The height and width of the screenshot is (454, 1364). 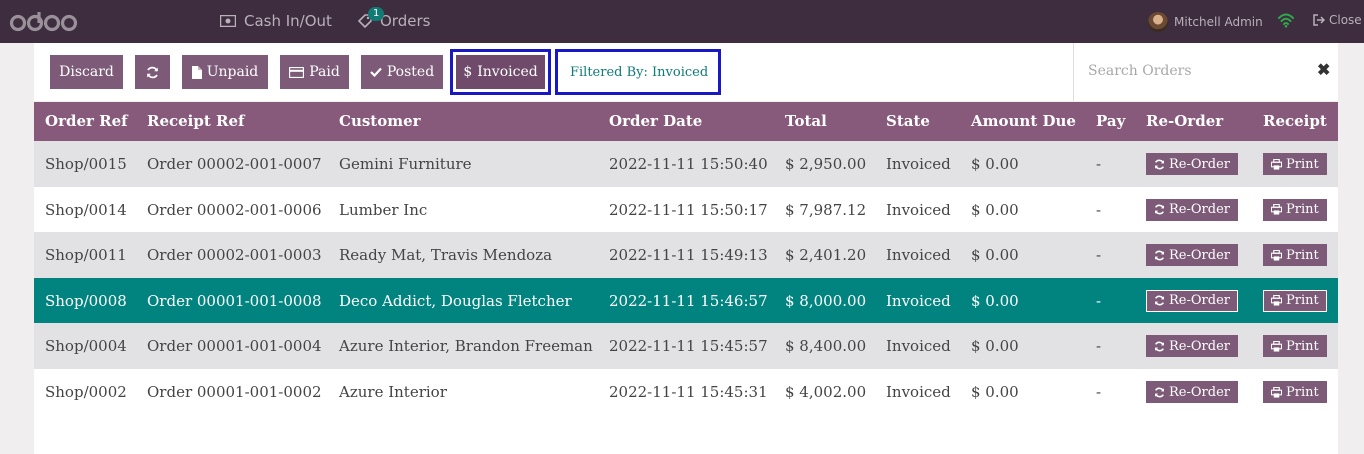 I want to click on customer-cell: Ready Mat, Travis Mendoza, so click(x=446, y=255).